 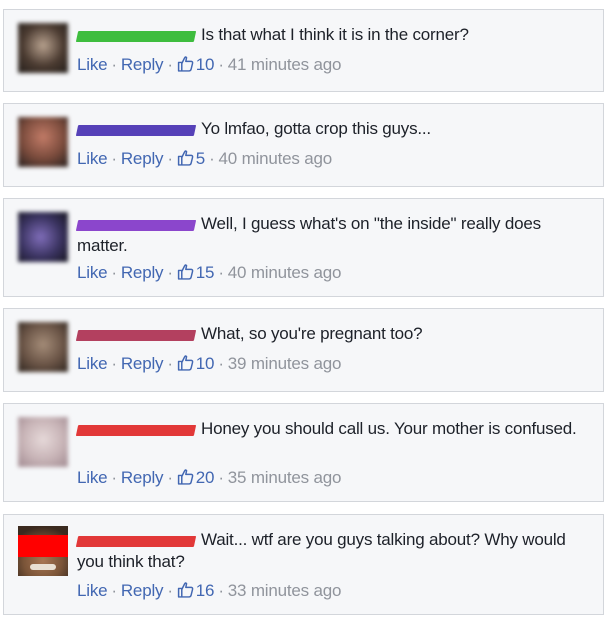 I want to click on comment-actions: Like · Reply · 15 · 40 minutes ago, so click(x=209, y=272).